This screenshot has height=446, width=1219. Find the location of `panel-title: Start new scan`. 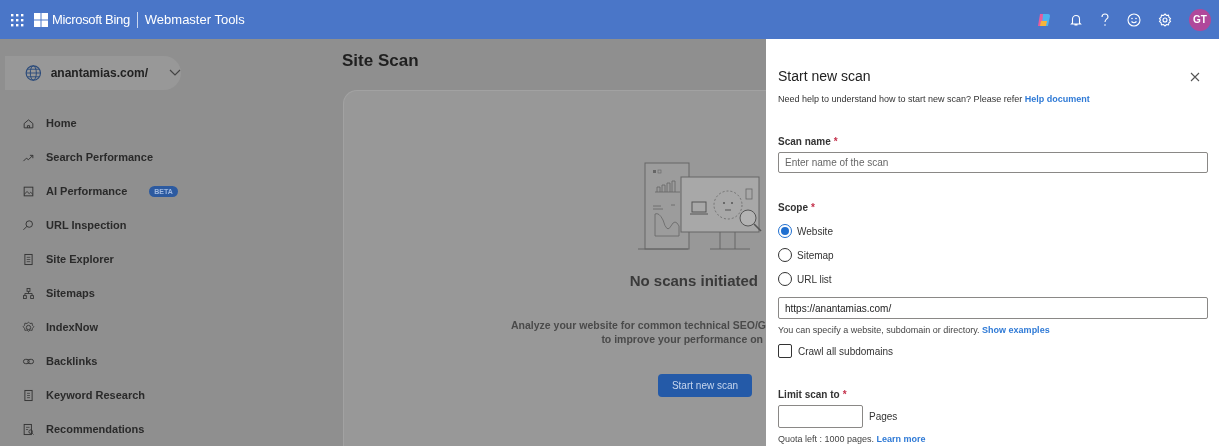

panel-title: Start new scan is located at coordinates (824, 76).